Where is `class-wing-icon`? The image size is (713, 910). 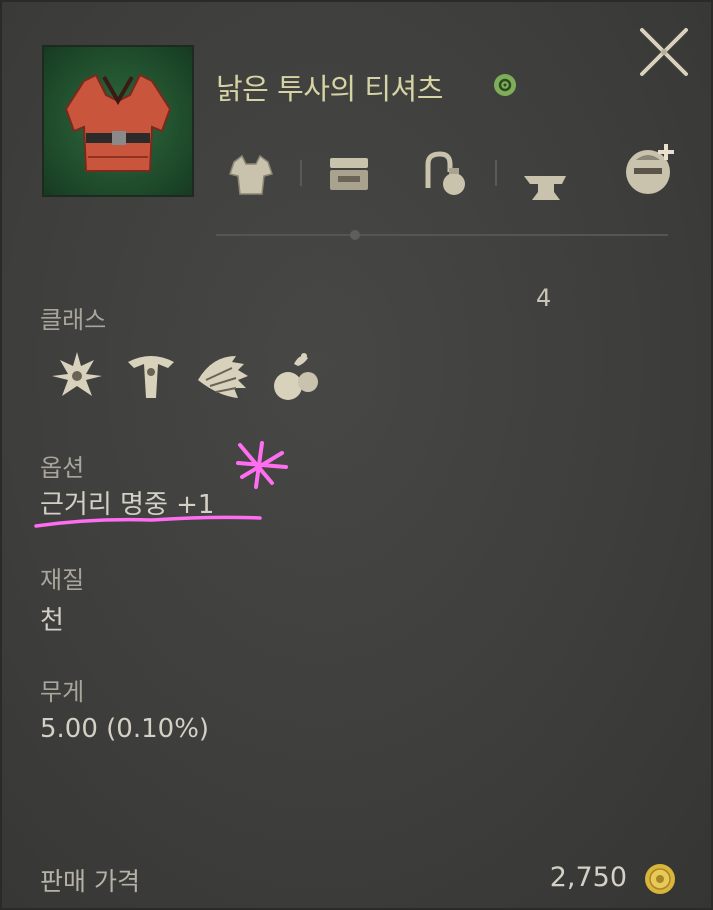 class-wing-icon is located at coordinates (223, 377).